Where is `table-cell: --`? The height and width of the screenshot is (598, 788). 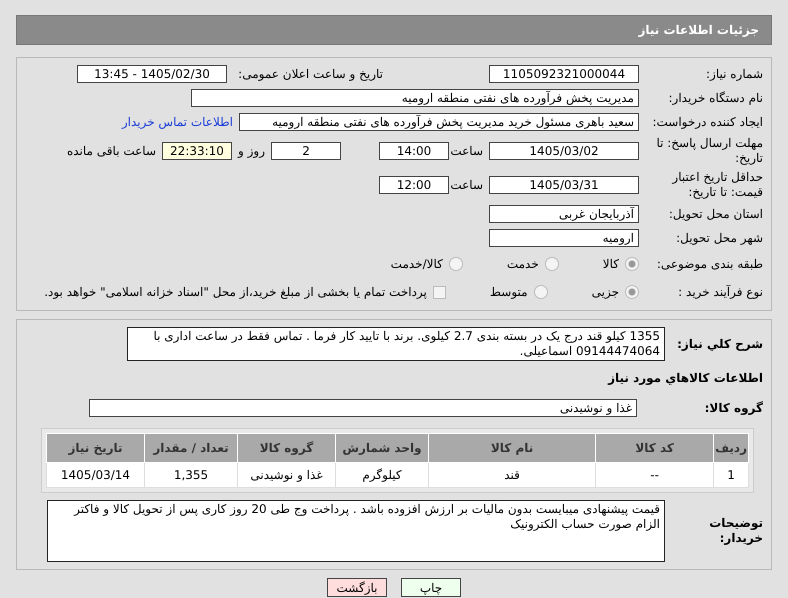 table-cell: -- is located at coordinates (655, 475).